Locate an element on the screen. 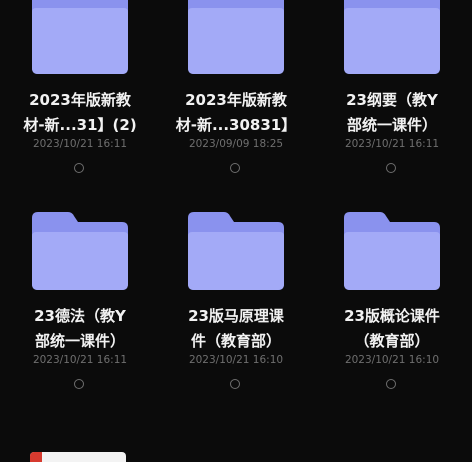 The image size is (472, 462). pdf-document-icon is located at coordinates (78, 457).